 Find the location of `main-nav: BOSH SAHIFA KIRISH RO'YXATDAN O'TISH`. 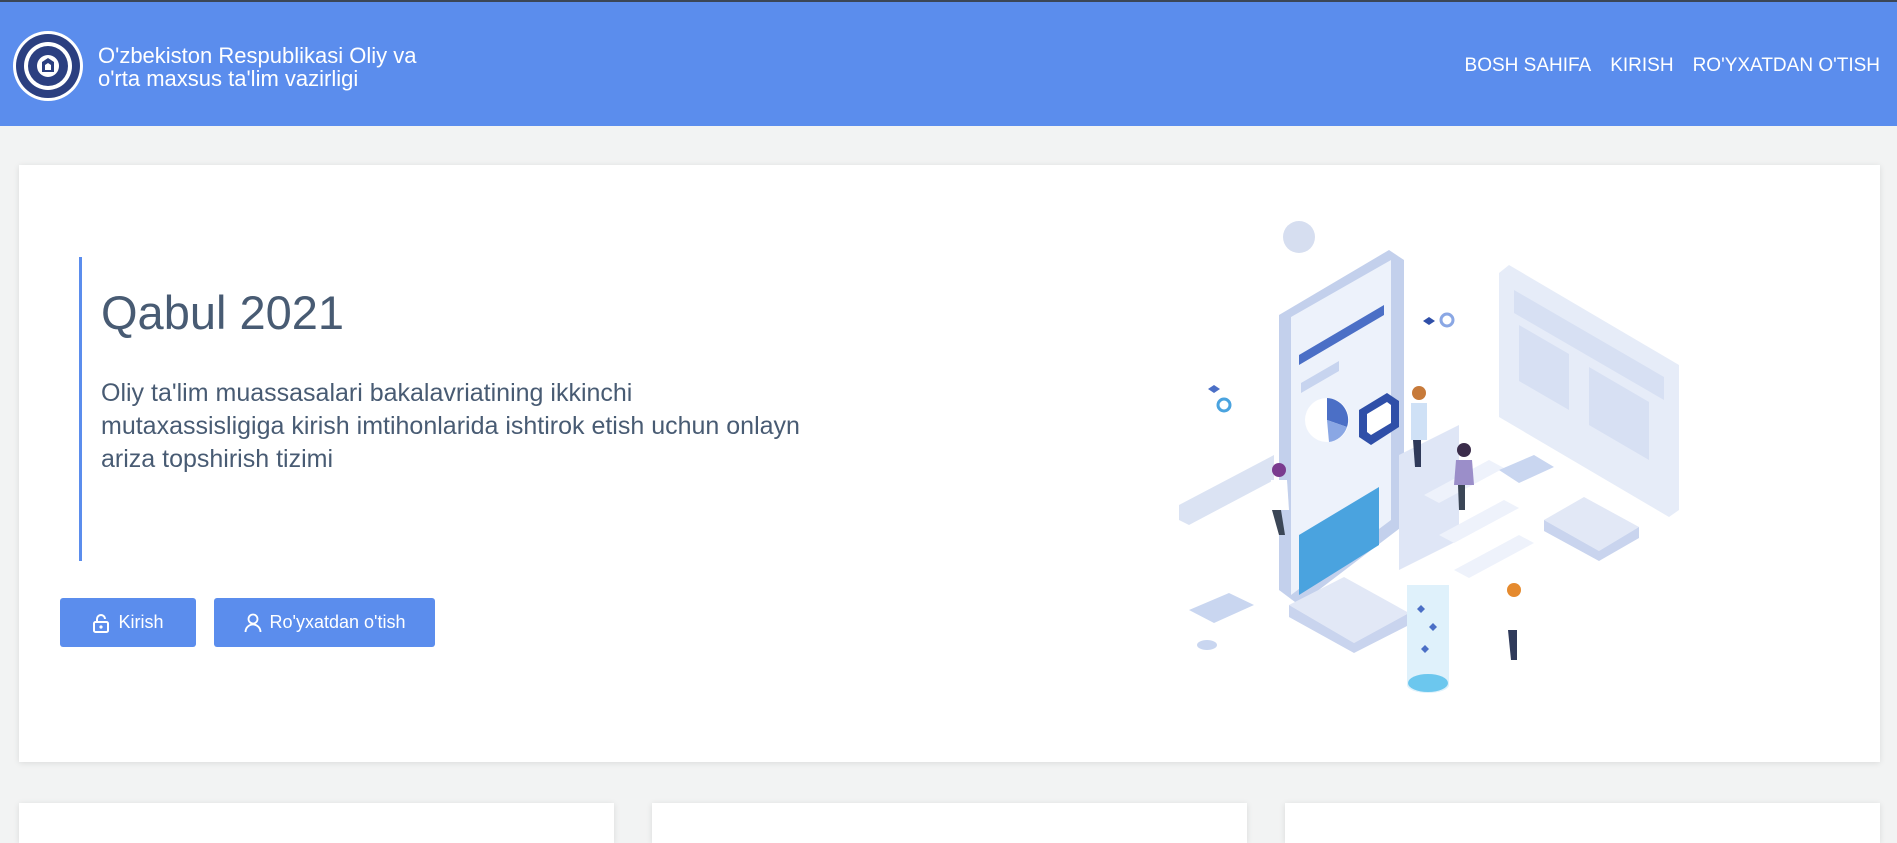

main-nav: BOSH SAHIFA KIRISH RO'YXATDAN O'TISH is located at coordinates (1672, 66).